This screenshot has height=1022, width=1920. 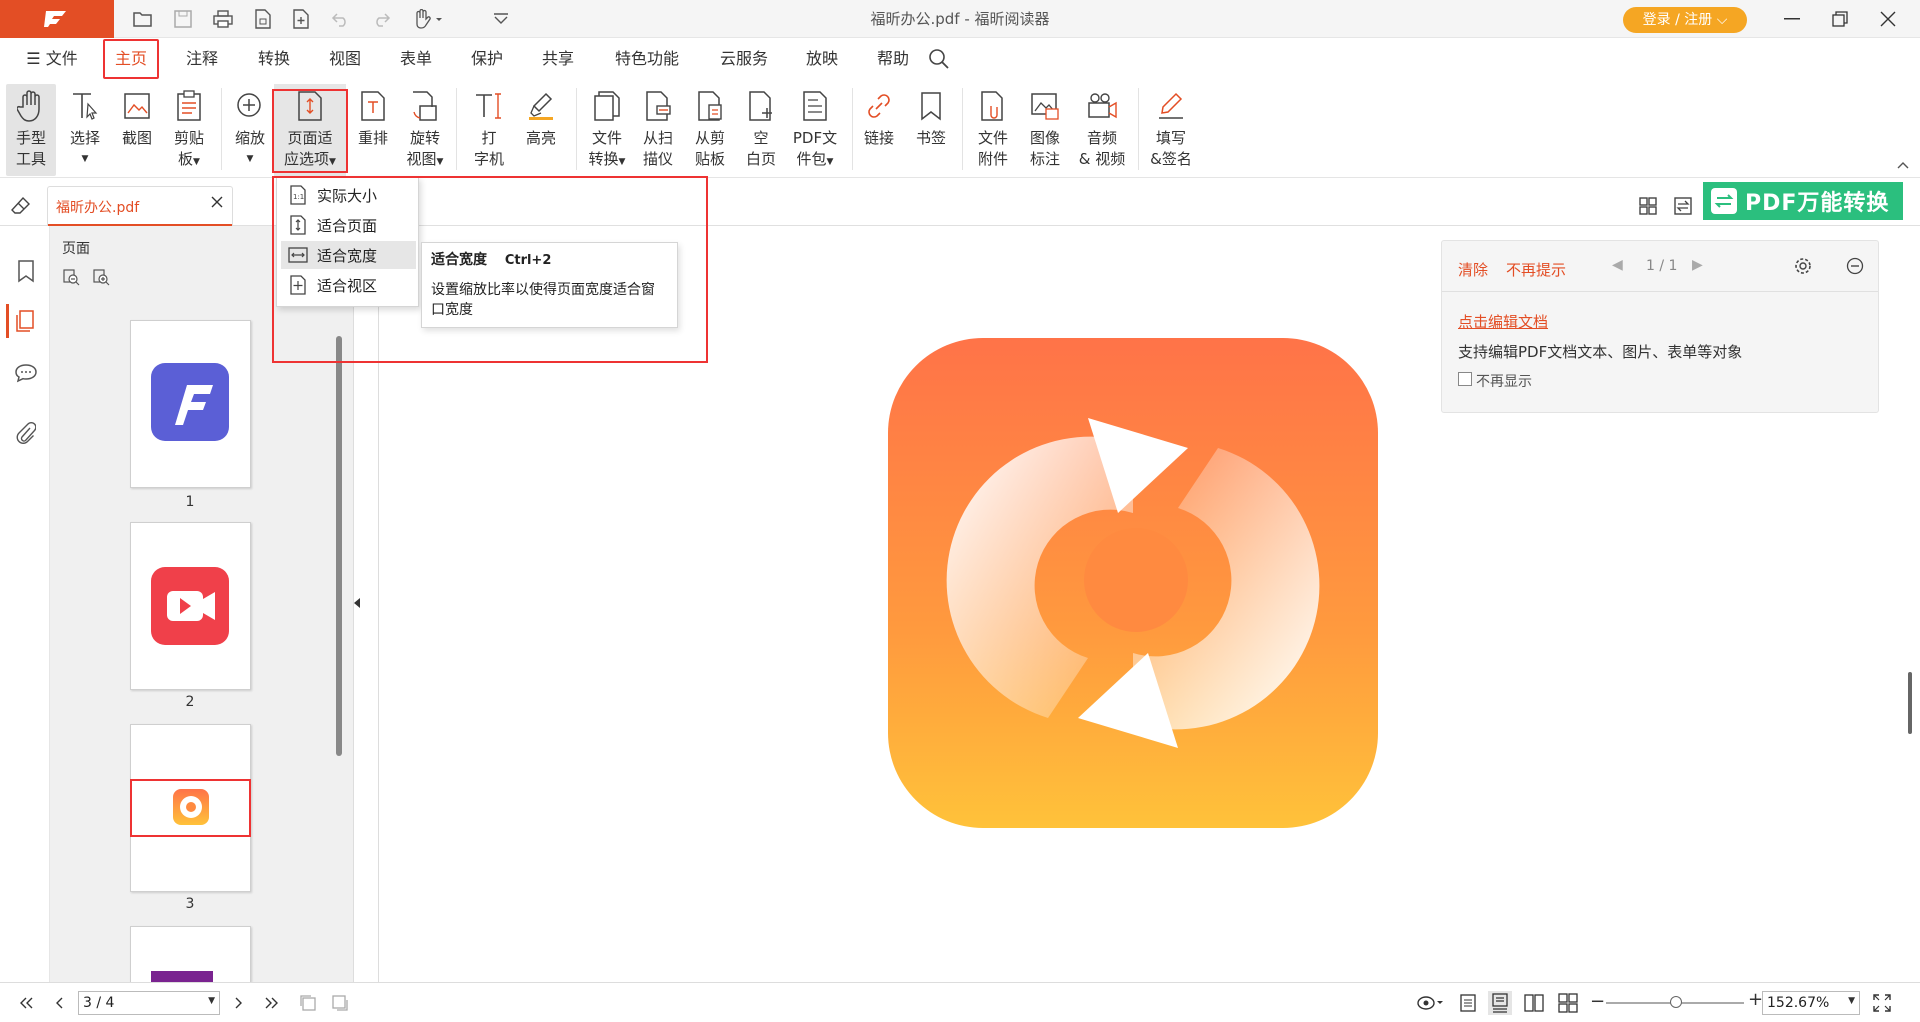 What do you see at coordinates (1465, 379) in the screenshot?
I see `dont-show-checkbox` at bounding box center [1465, 379].